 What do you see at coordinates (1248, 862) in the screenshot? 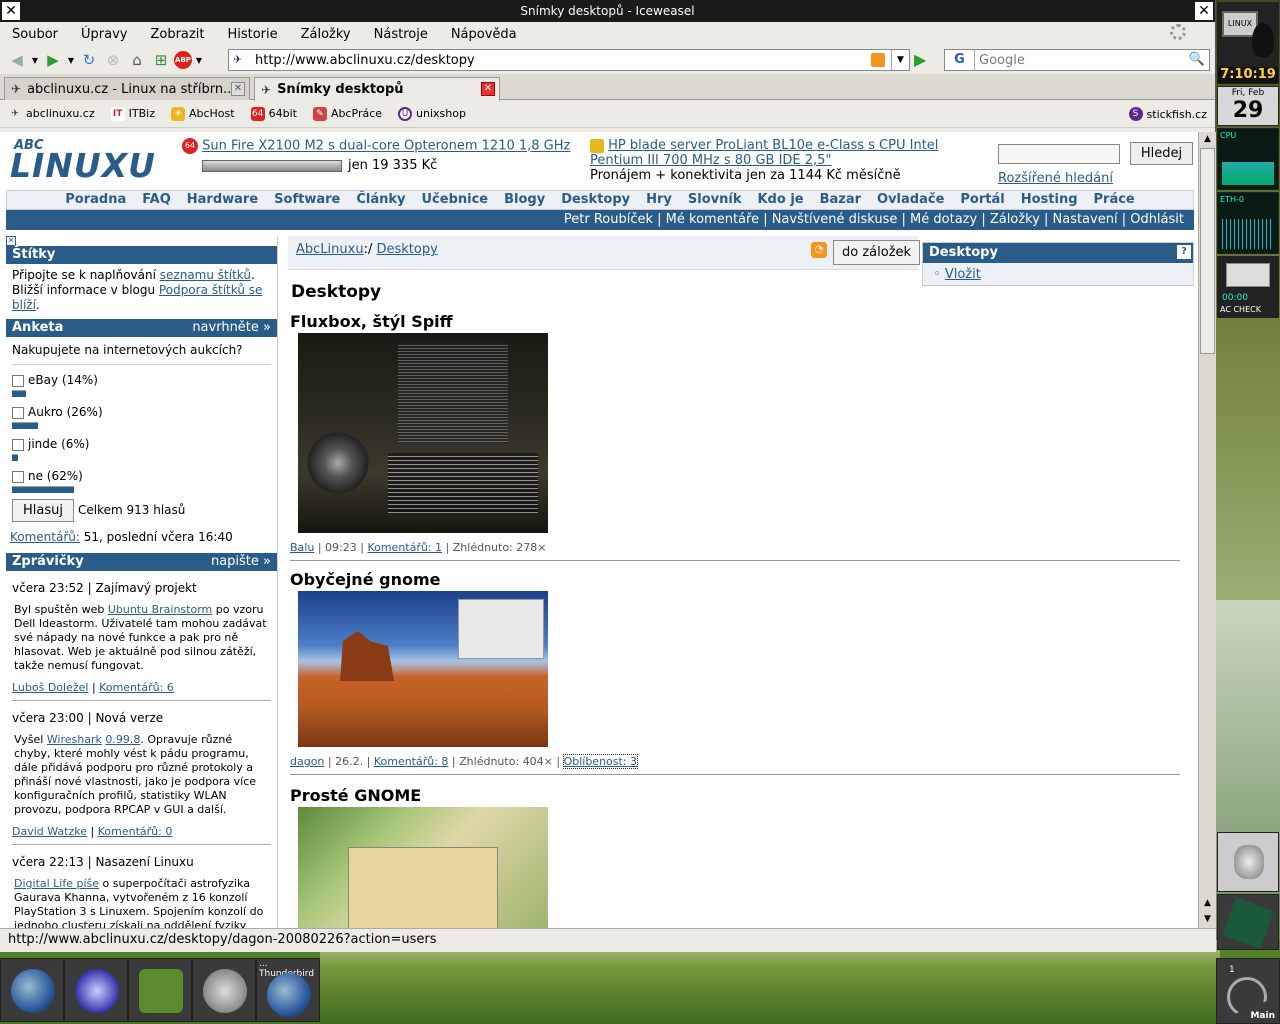
I see `bell-dockapp` at bounding box center [1248, 862].